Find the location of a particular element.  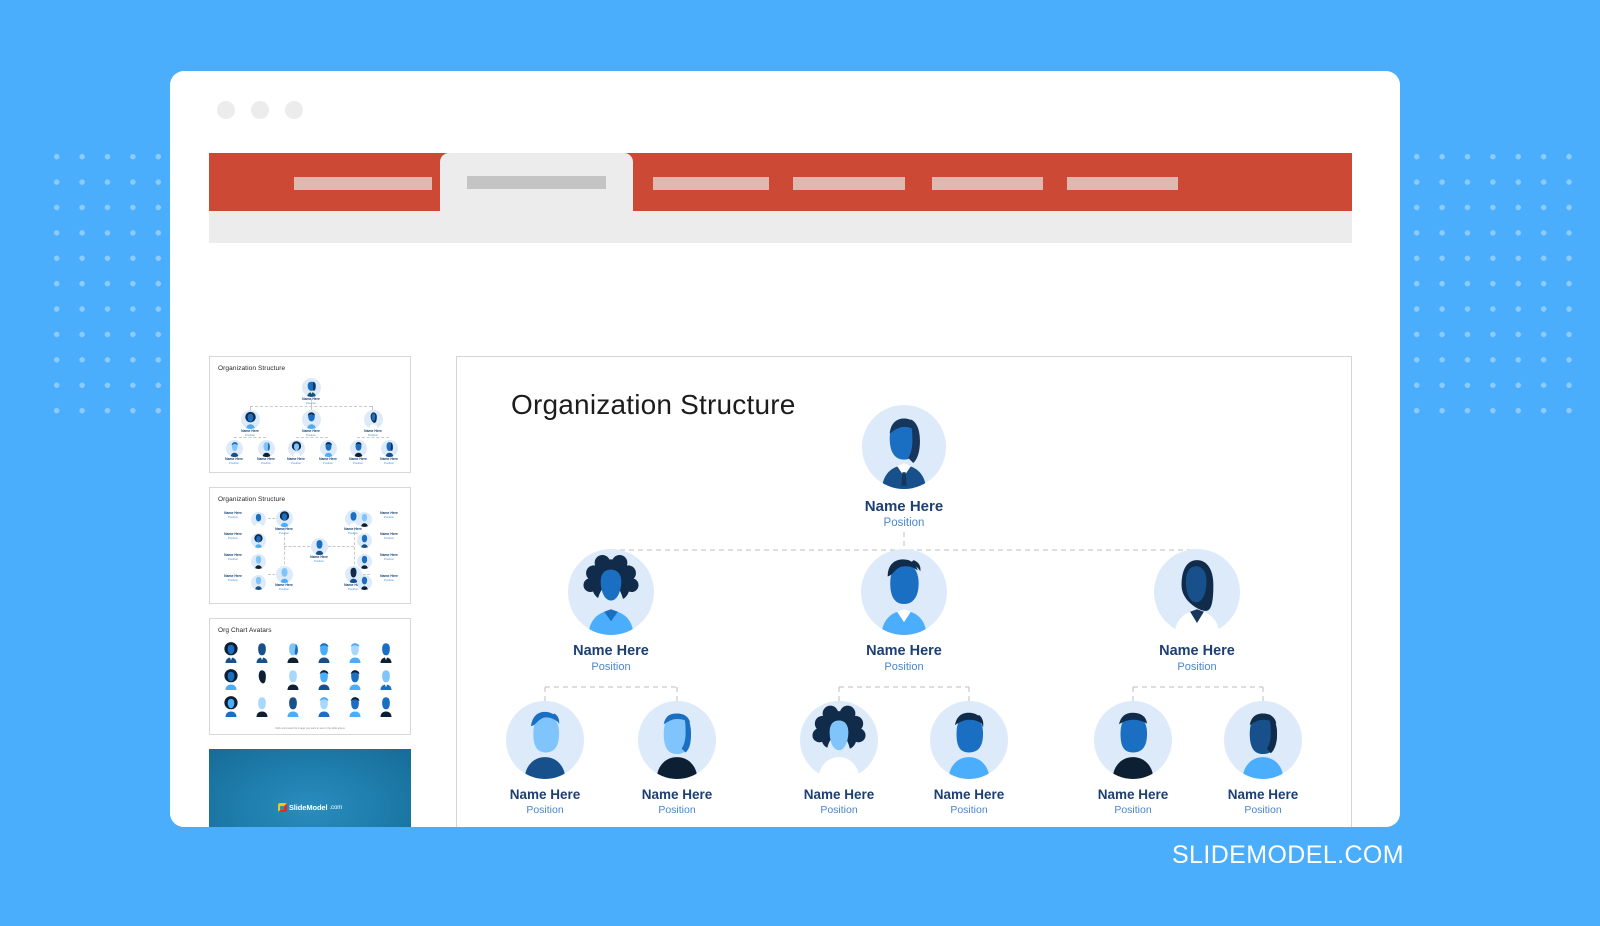

org-node-l3-3: Name Here Position is located at coordinates (839, 758).